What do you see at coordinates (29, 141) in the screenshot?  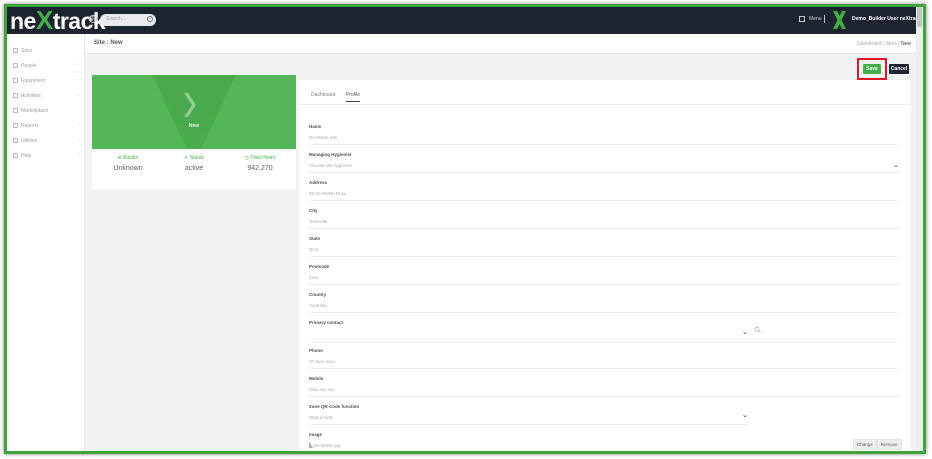 I see `sidebar-item-label: Utilities` at bounding box center [29, 141].